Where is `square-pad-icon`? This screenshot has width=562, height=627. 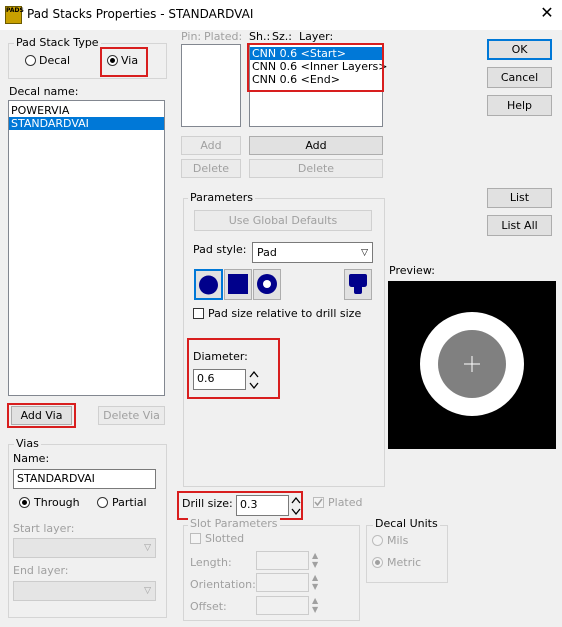 square-pad-icon is located at coordinates (238, 284).